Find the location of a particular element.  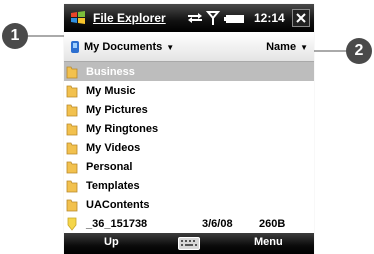

title-bar: File Explorer 12:14 is located at coordinates (189, 18).